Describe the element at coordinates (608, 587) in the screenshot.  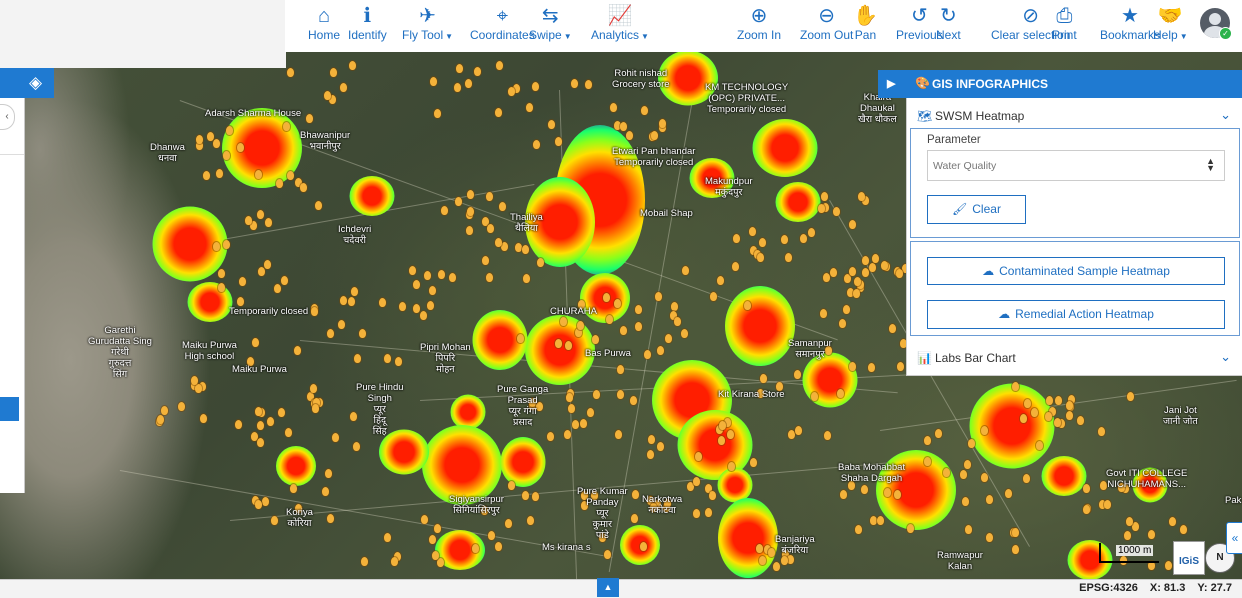
I see `toggle-bottom-panel-button: ▲` at that location.